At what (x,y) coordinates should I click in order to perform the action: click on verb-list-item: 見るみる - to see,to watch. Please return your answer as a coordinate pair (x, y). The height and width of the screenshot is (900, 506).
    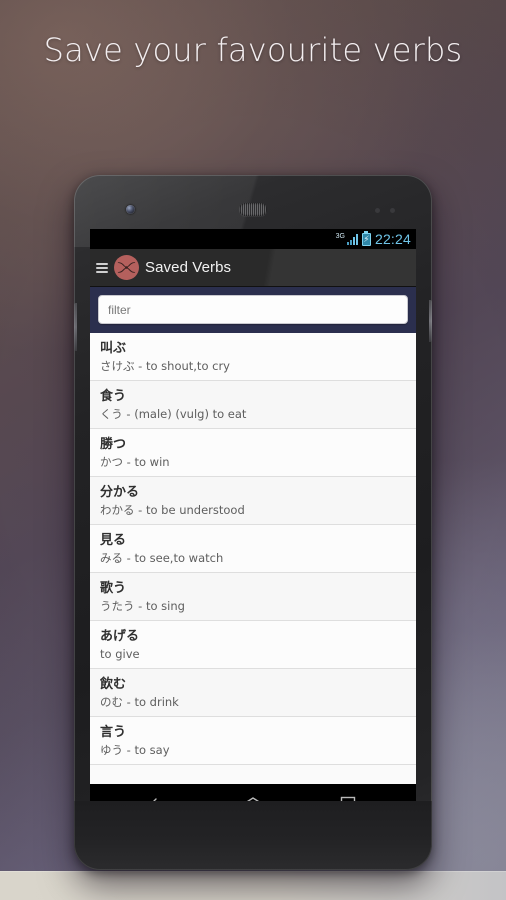
    Looking at the image, I should click on (253, 549).